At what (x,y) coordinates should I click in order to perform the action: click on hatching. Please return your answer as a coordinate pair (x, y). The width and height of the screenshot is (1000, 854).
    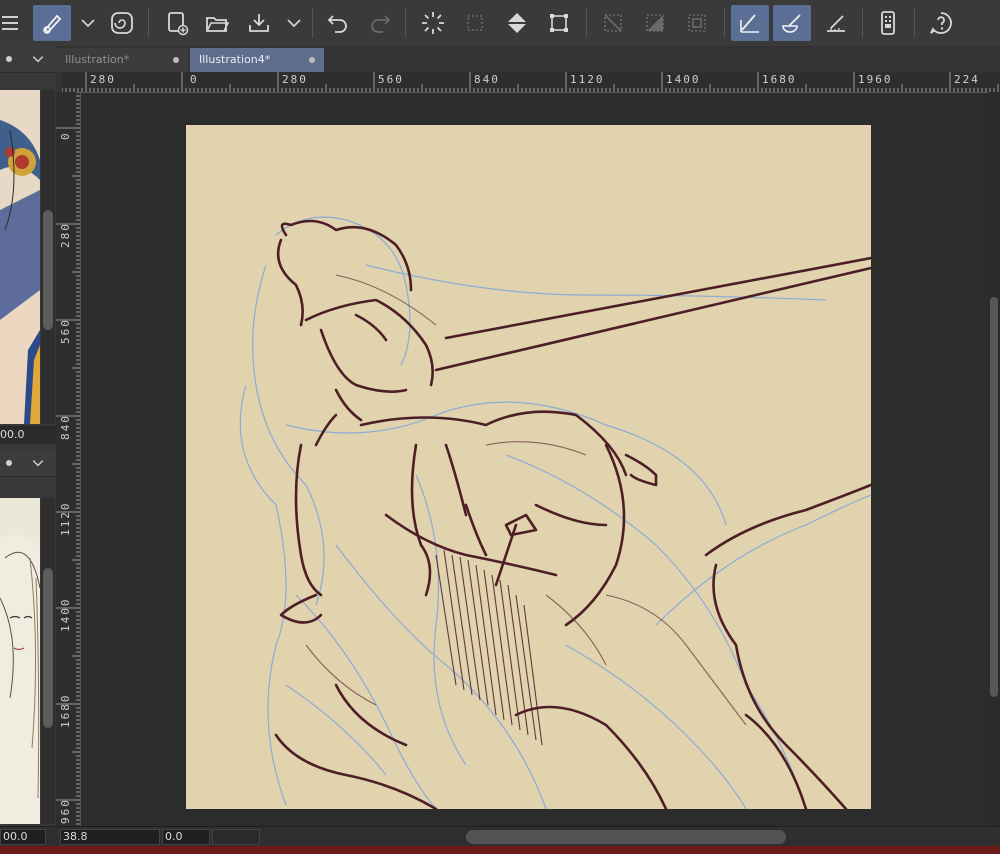
    Looking at the image, I should click on (489, 647).